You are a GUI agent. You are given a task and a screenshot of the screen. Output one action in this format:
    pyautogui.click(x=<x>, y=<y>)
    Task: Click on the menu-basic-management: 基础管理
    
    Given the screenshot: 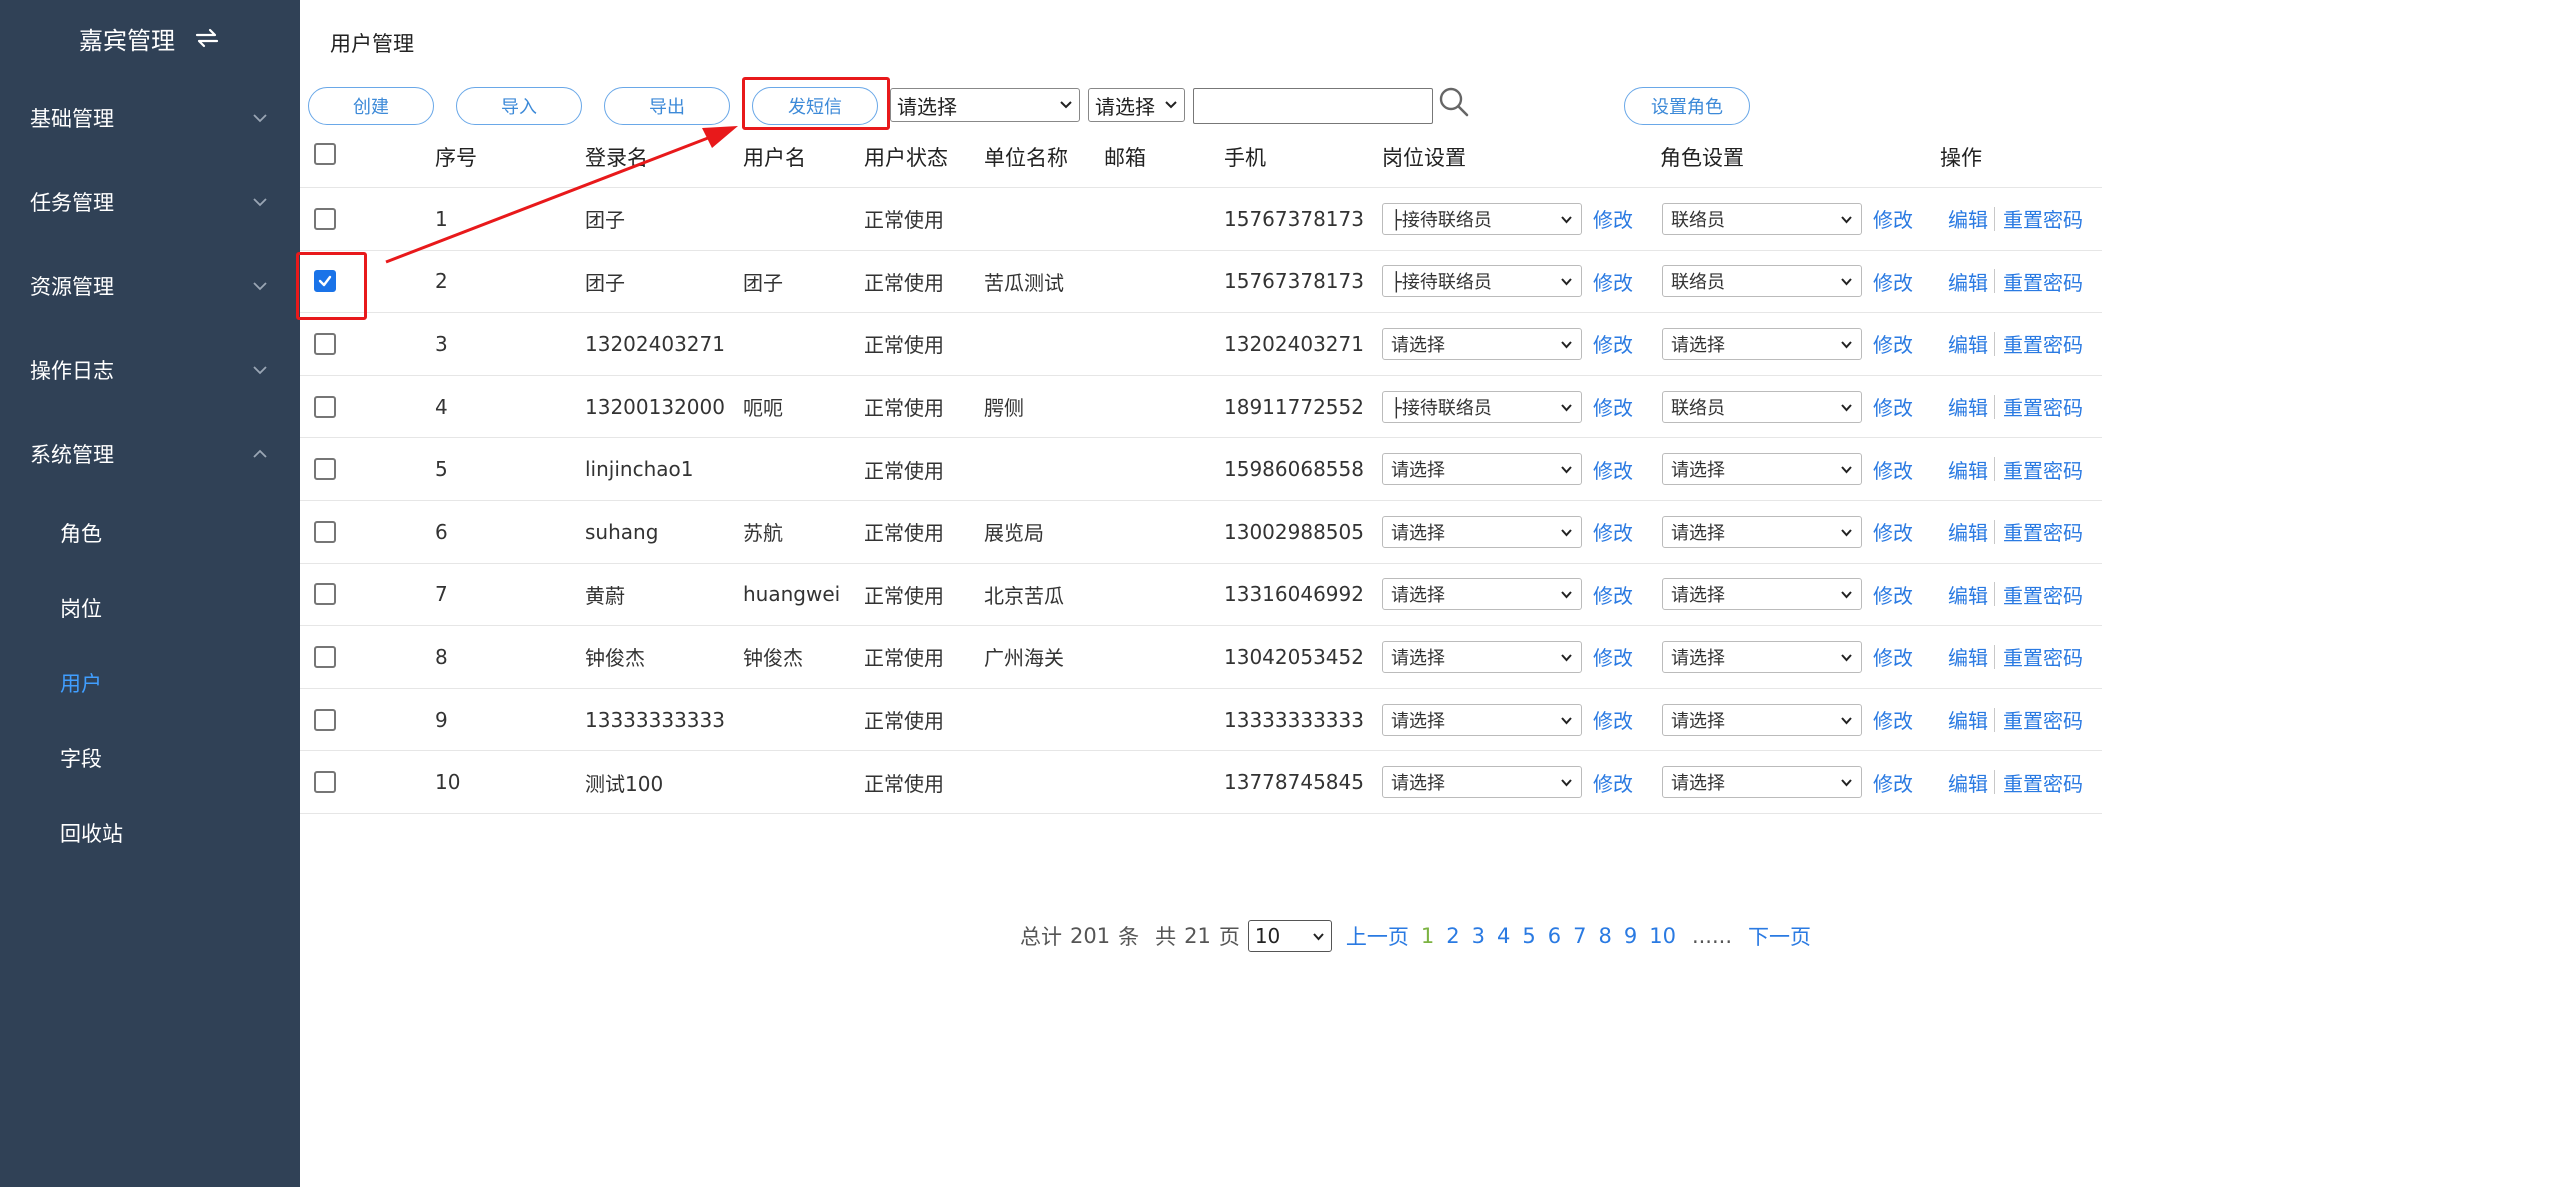 What is the action you would take?
    pyautogui.click(x=150, y=118)
    